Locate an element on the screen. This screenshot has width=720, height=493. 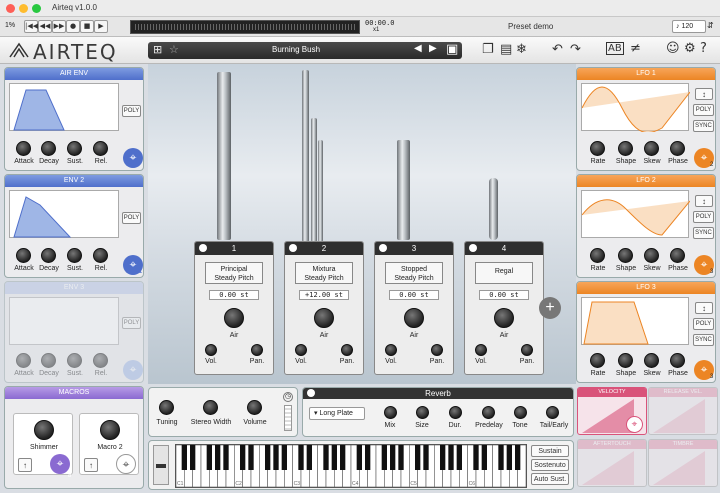
shimmer-knob is located at coordinates (44, 430).